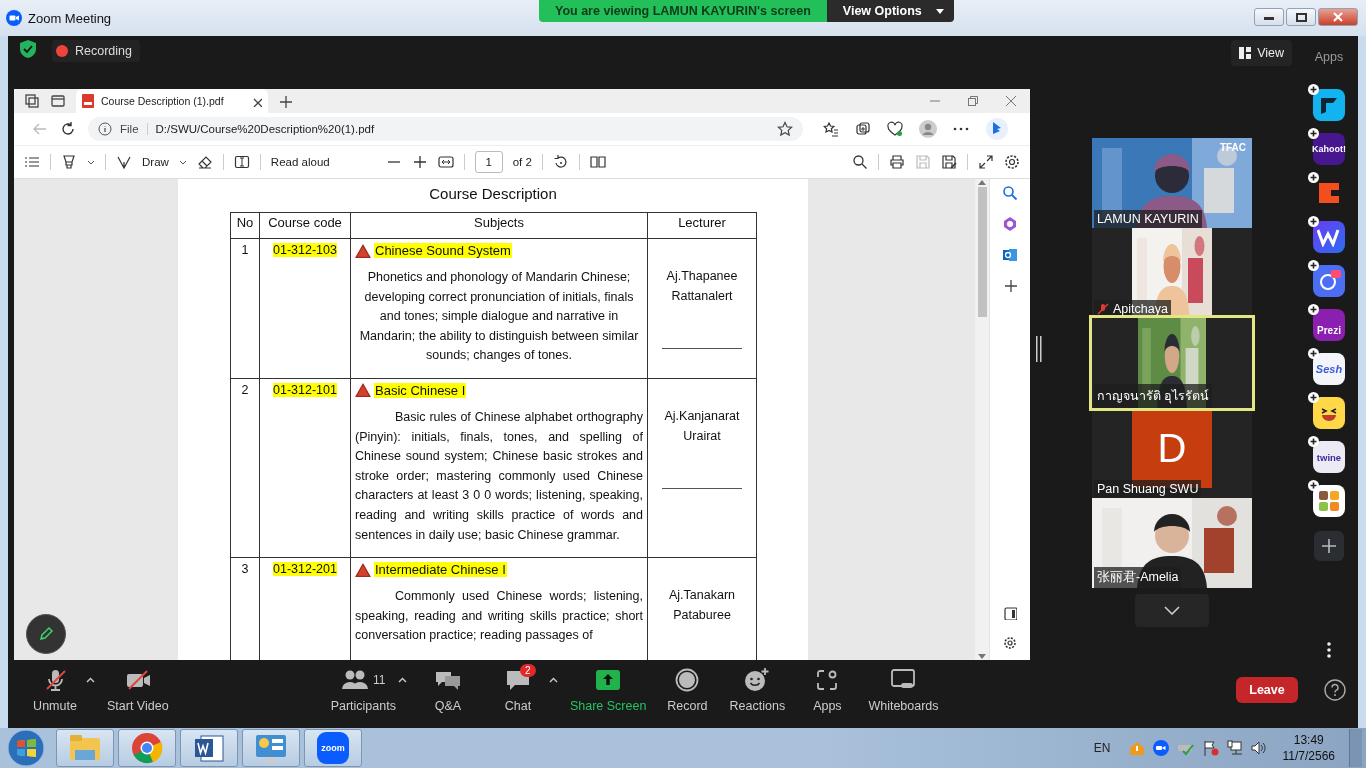 This screenshot has width=1366, height=768. I want to click on video-tile: Apitchaya, so click(1172, 273).